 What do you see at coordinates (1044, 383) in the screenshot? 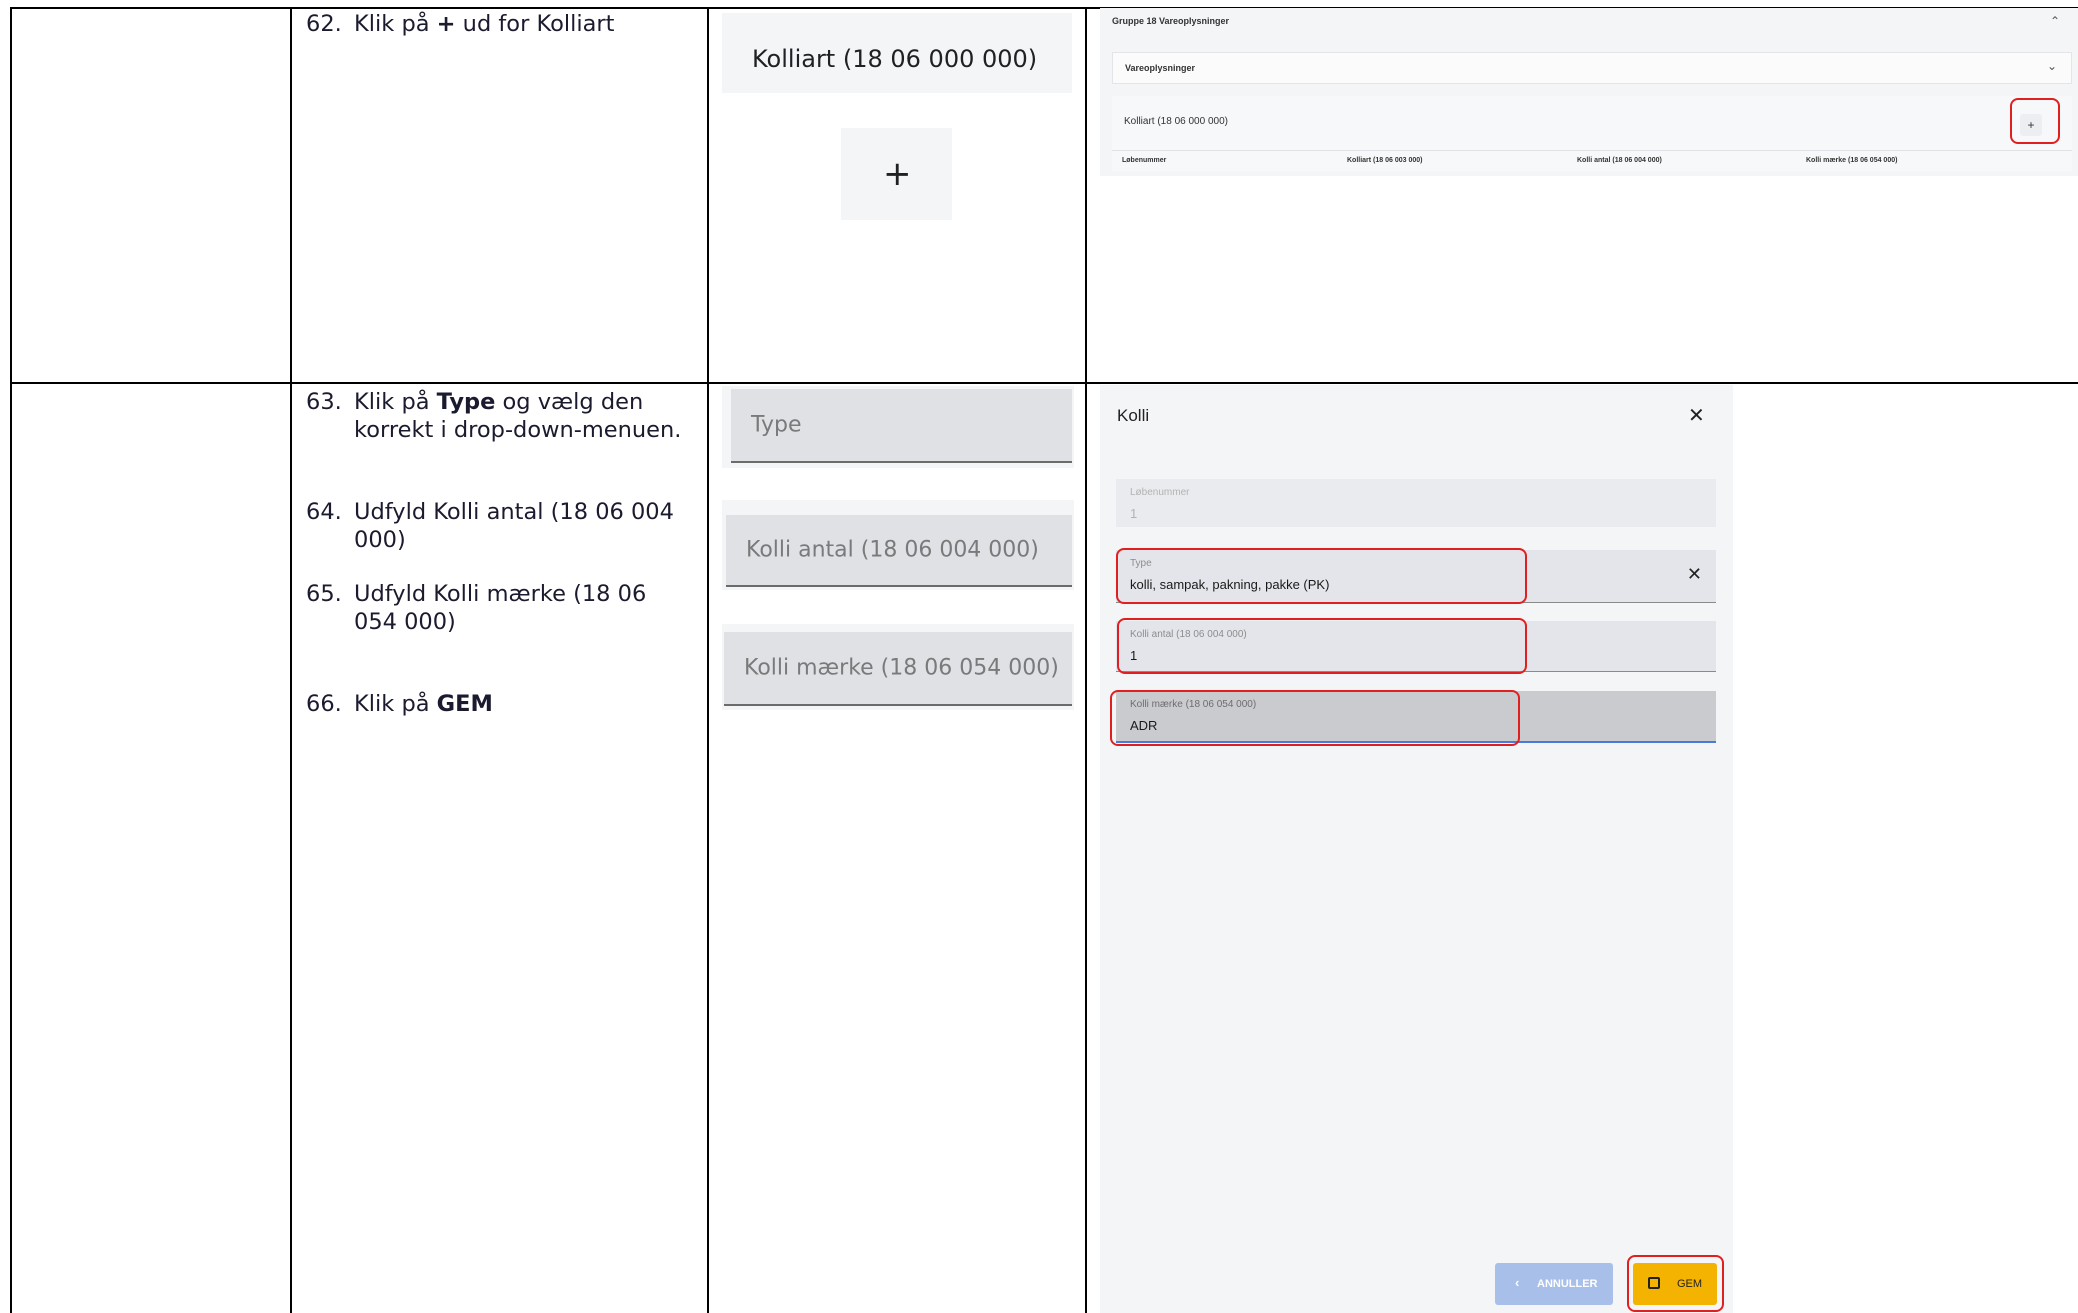
I see `table-row-divider` at bounding box center [1044, 383].